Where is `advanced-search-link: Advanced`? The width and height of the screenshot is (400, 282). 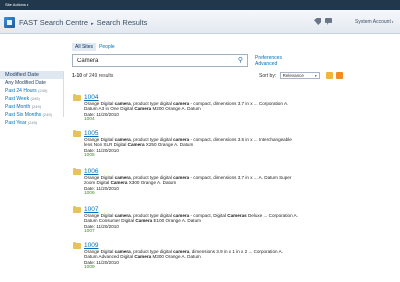
advanced-search-link: Advanced is located at coordinates (268, 64).